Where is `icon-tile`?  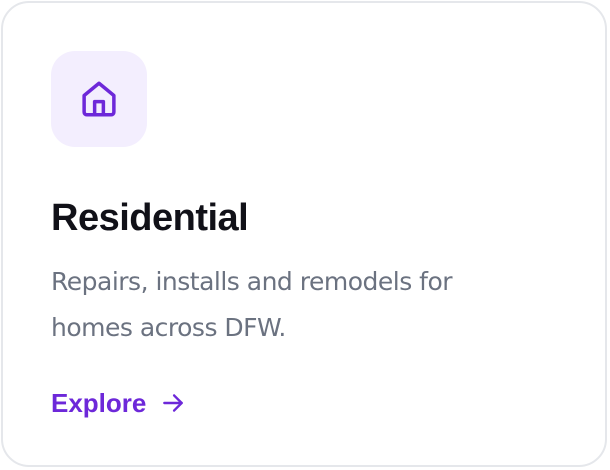
icon-tile is located at coordinates (99, 99).